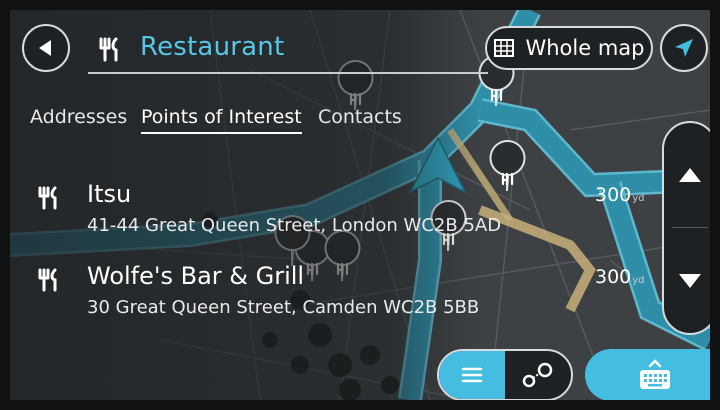 This screenshot has width=720, height=410. What do you see at coordinates (504, 48) in the screenshot?
I see `map-grid-icon` at bounding box center [504, 48].